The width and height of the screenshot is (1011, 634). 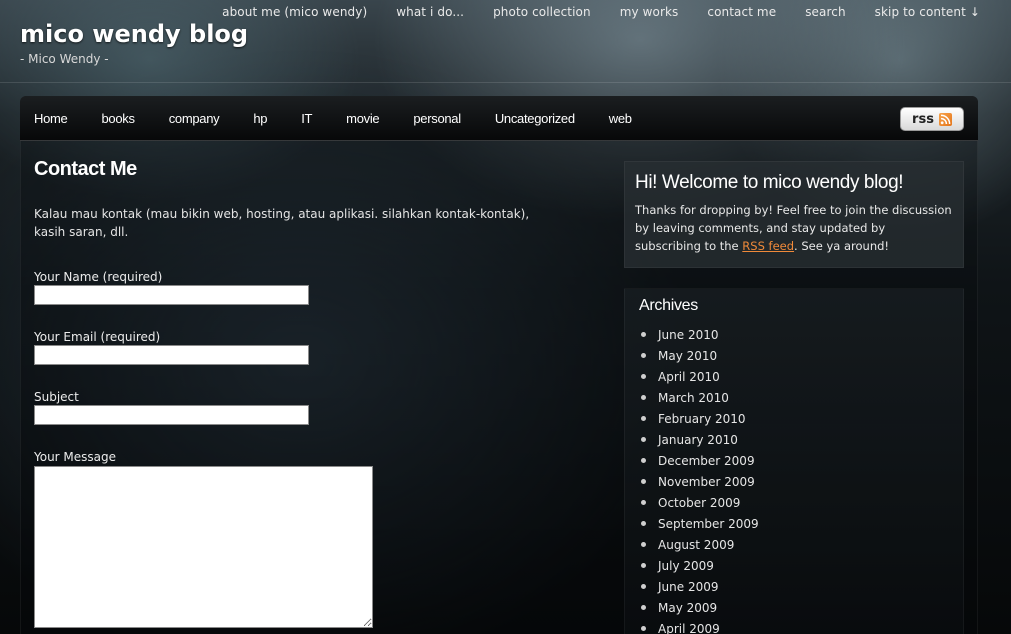 I want to click on archive-item: May 2009, so click(x=794, y=607).